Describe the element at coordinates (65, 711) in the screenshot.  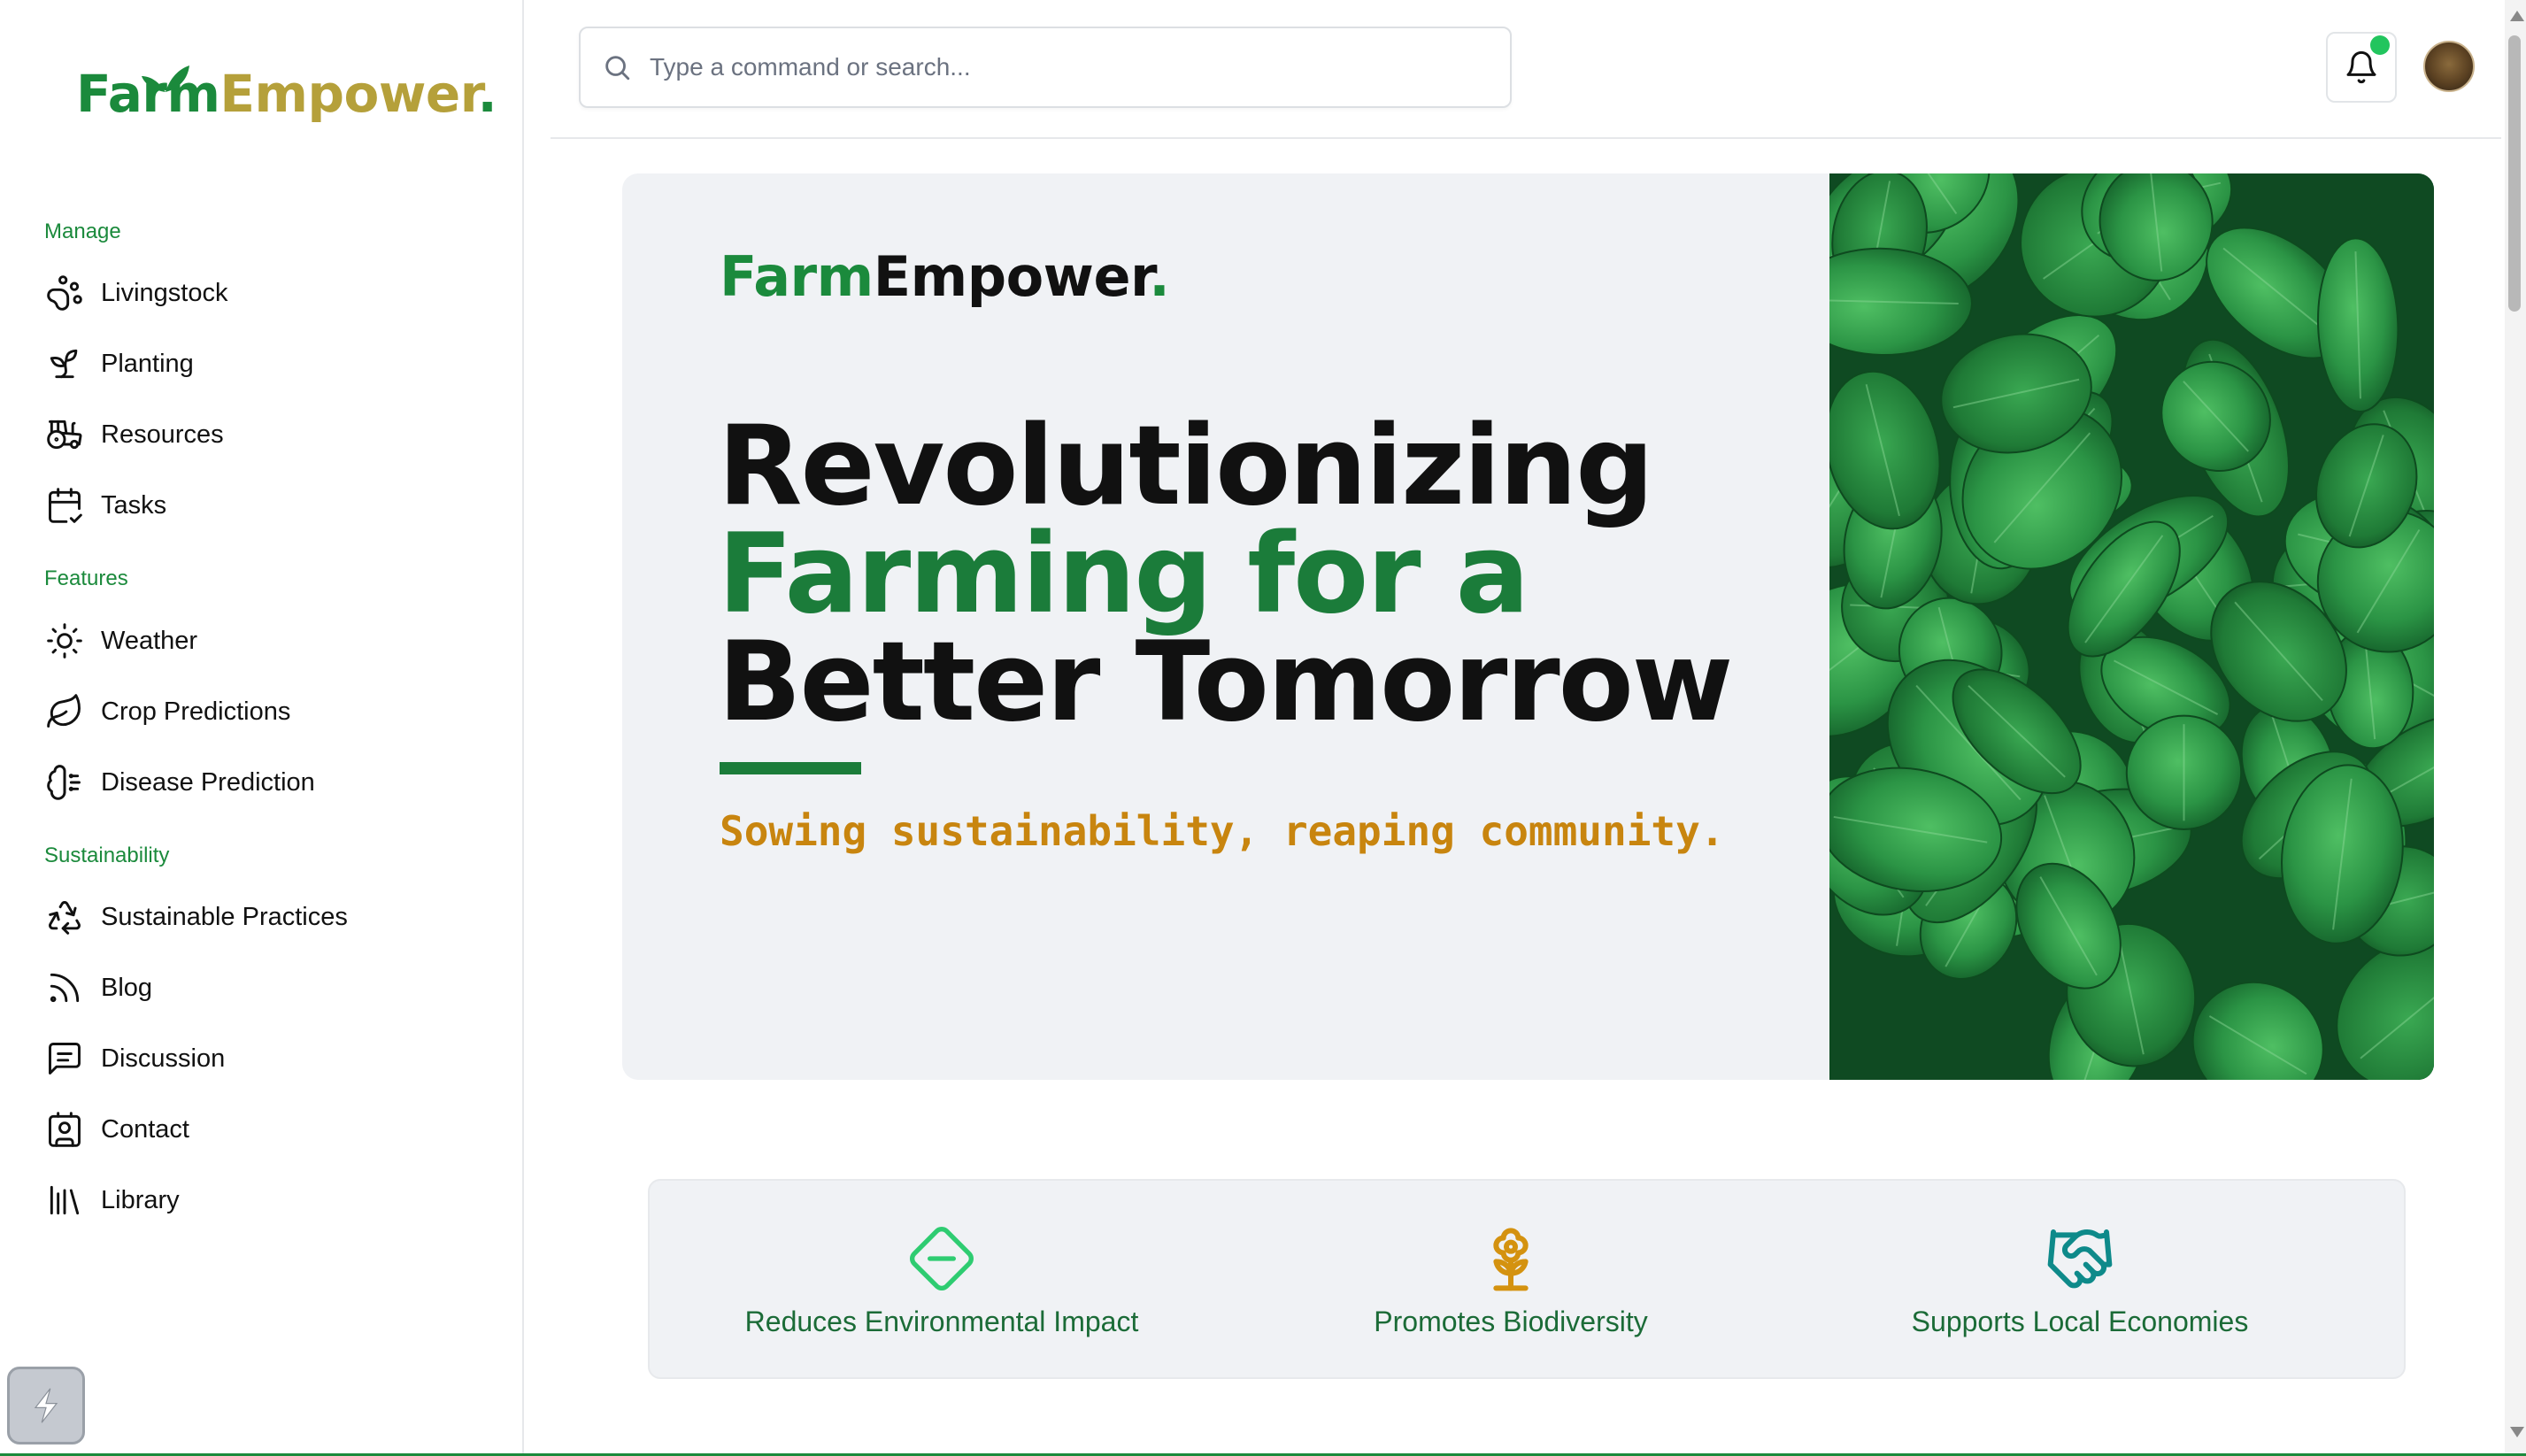
I see `leaf-icon` at that location.